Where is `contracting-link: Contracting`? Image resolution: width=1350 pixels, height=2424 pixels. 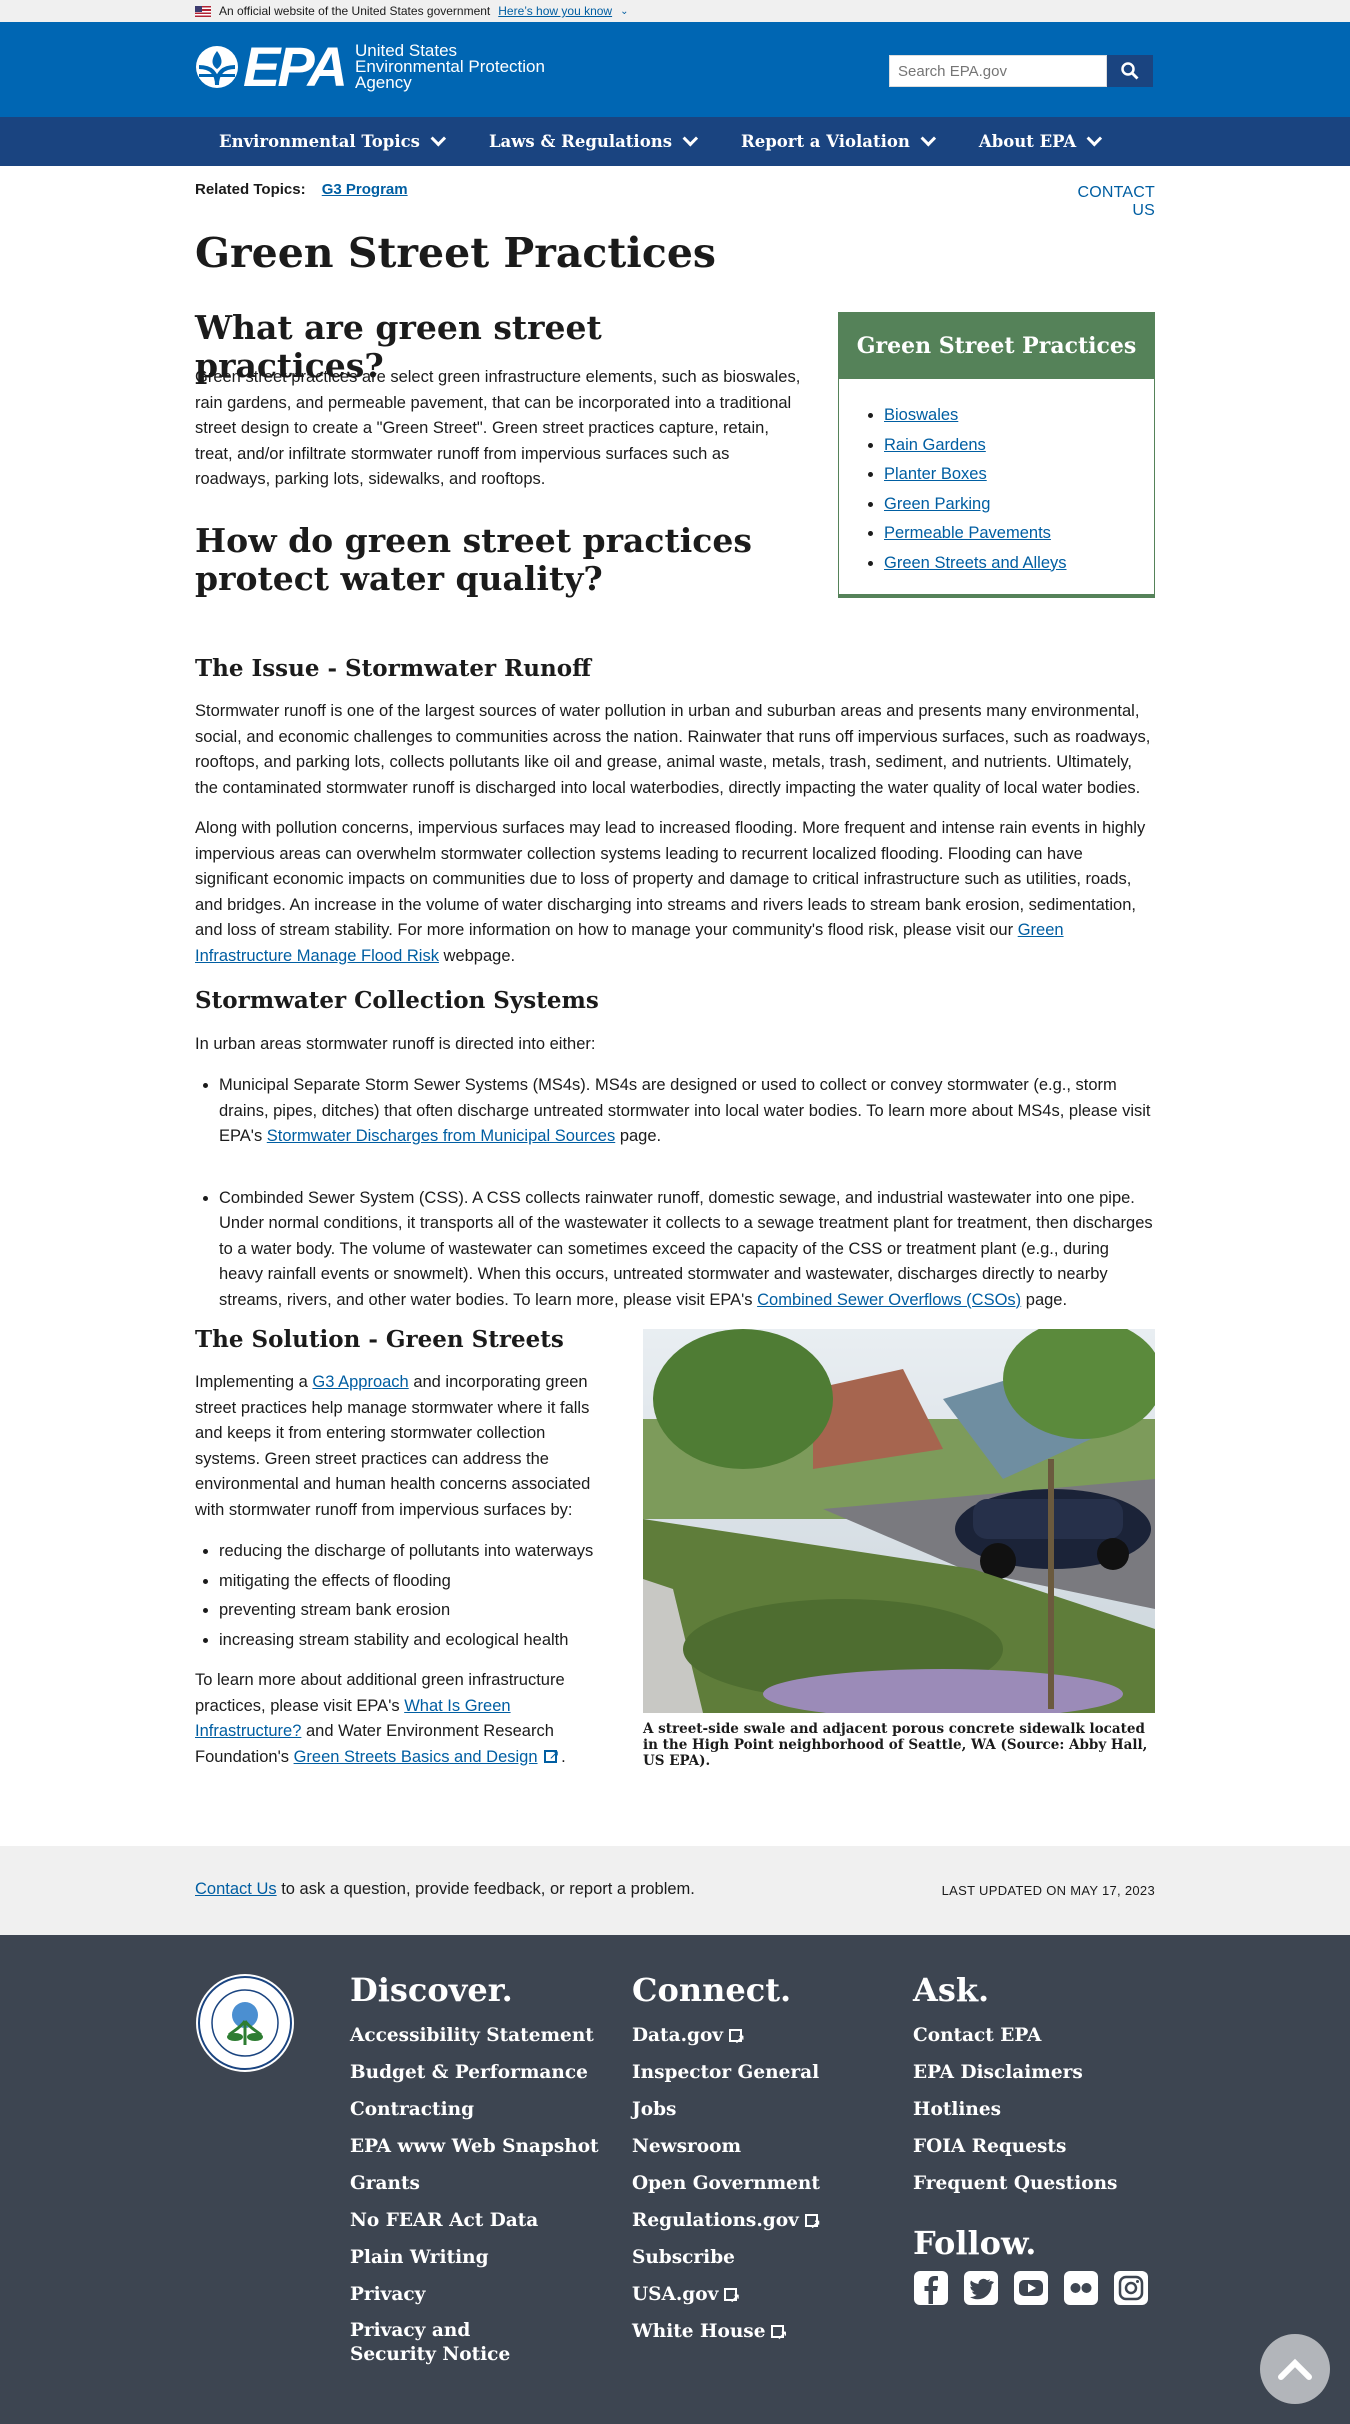
contracting-link: Contracting is located at coordinates (474, 2109).